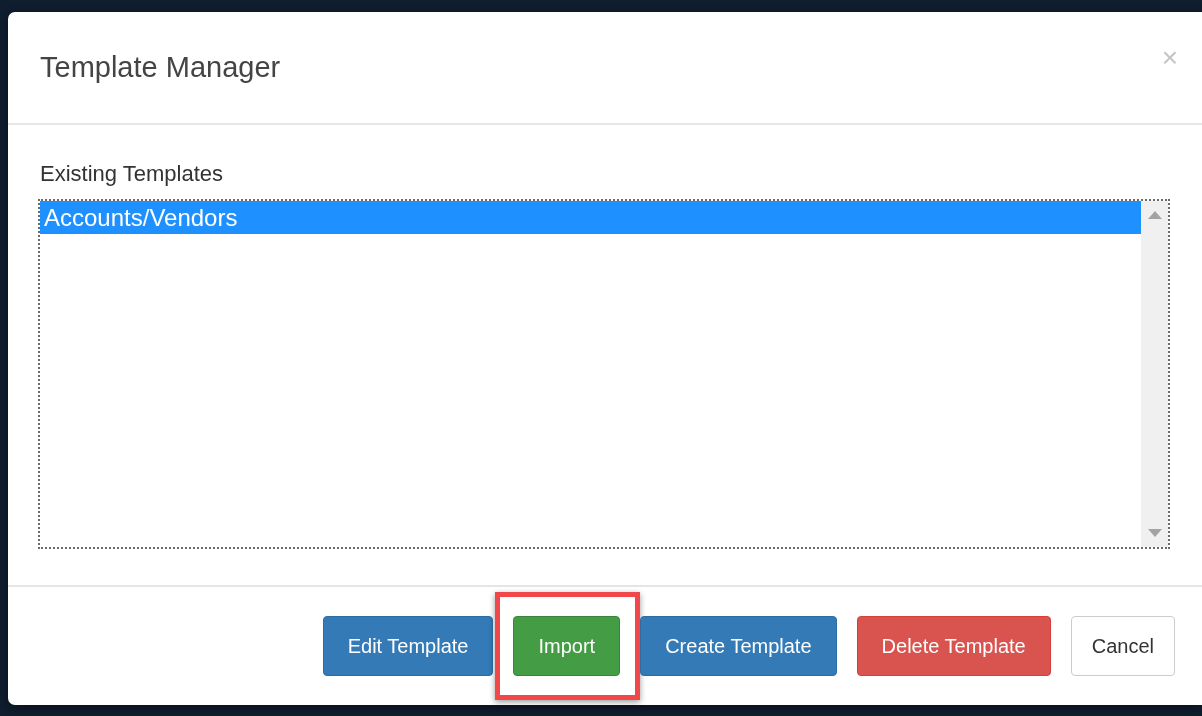  What do you see at coordinates (1154, 215) in the screenshot?
I see `scroll-up-icon` at bounding box center [1154, 215].